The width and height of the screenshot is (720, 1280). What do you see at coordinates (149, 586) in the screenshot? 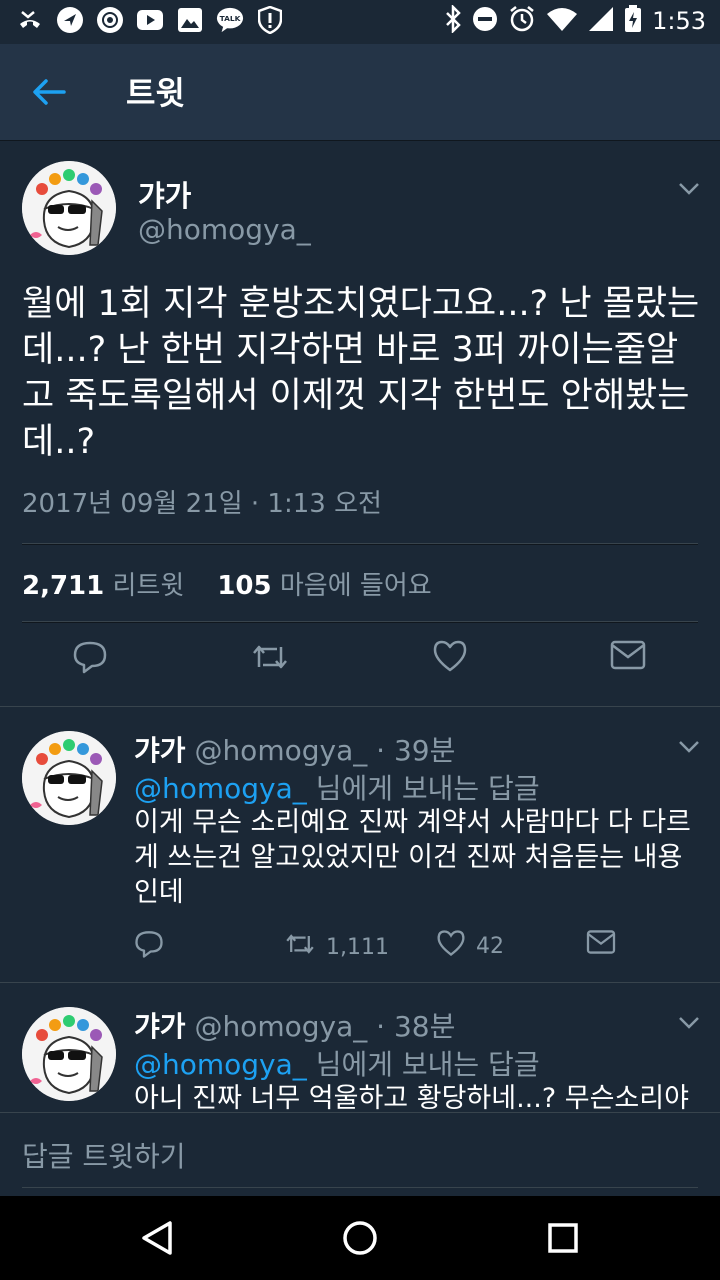
I see `retweet-label: 리트윗` at bounding box center [149, 586].